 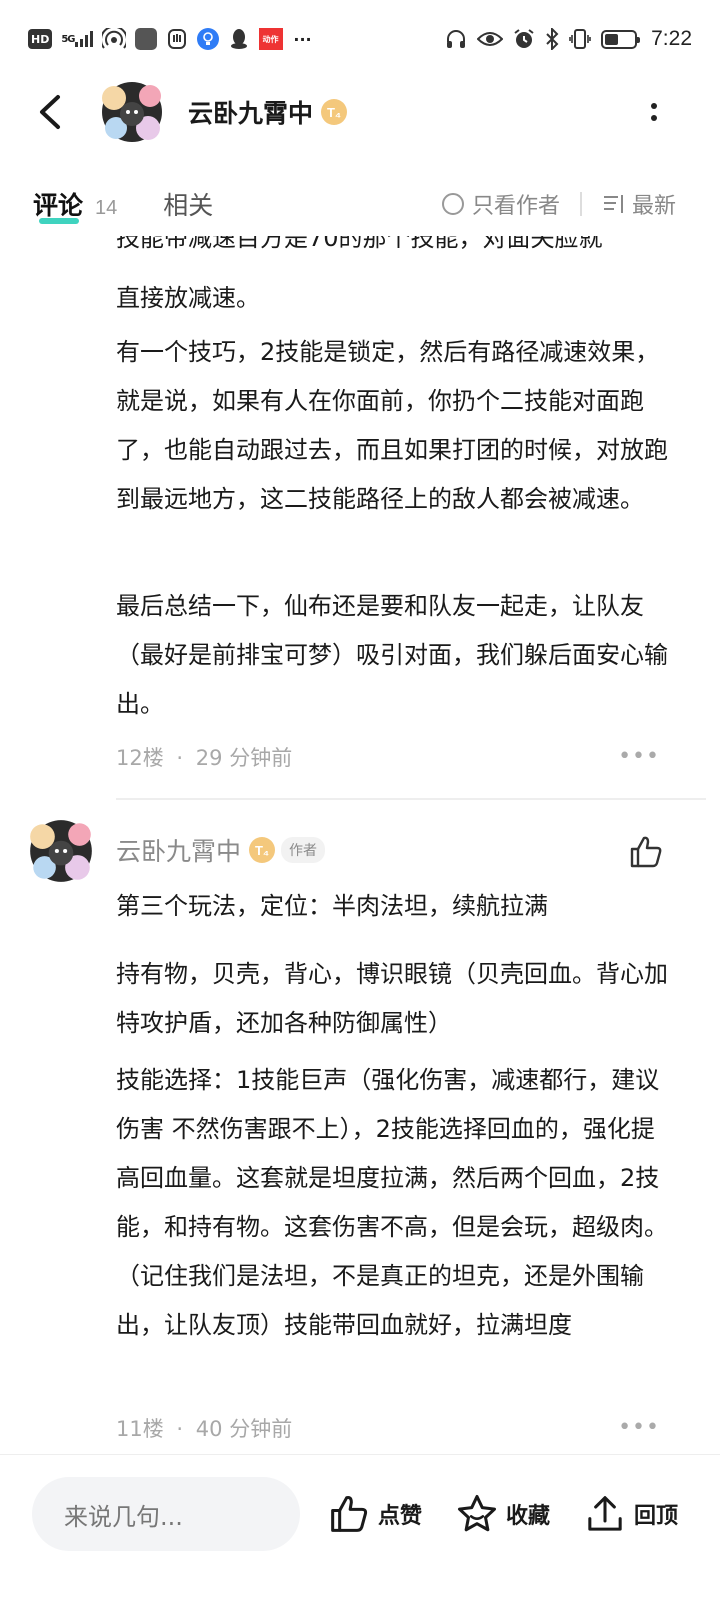 What do you see at coordinates (400, 1516) in the screenshot?
I see `like-label: 点赞` at bounding box center [400, 1516].